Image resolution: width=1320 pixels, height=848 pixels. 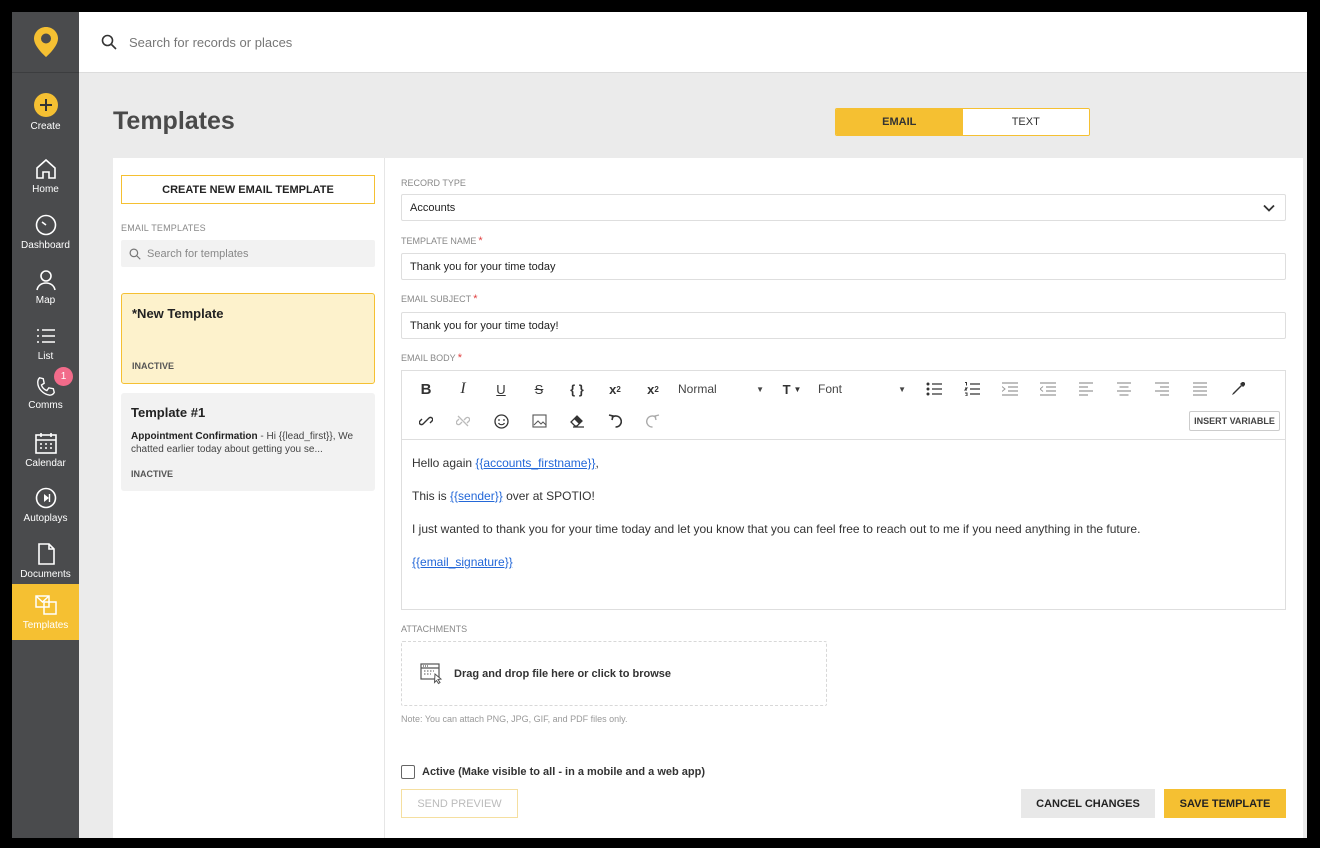 I want to click on nav-label: Home, so click(x=45, y=189).